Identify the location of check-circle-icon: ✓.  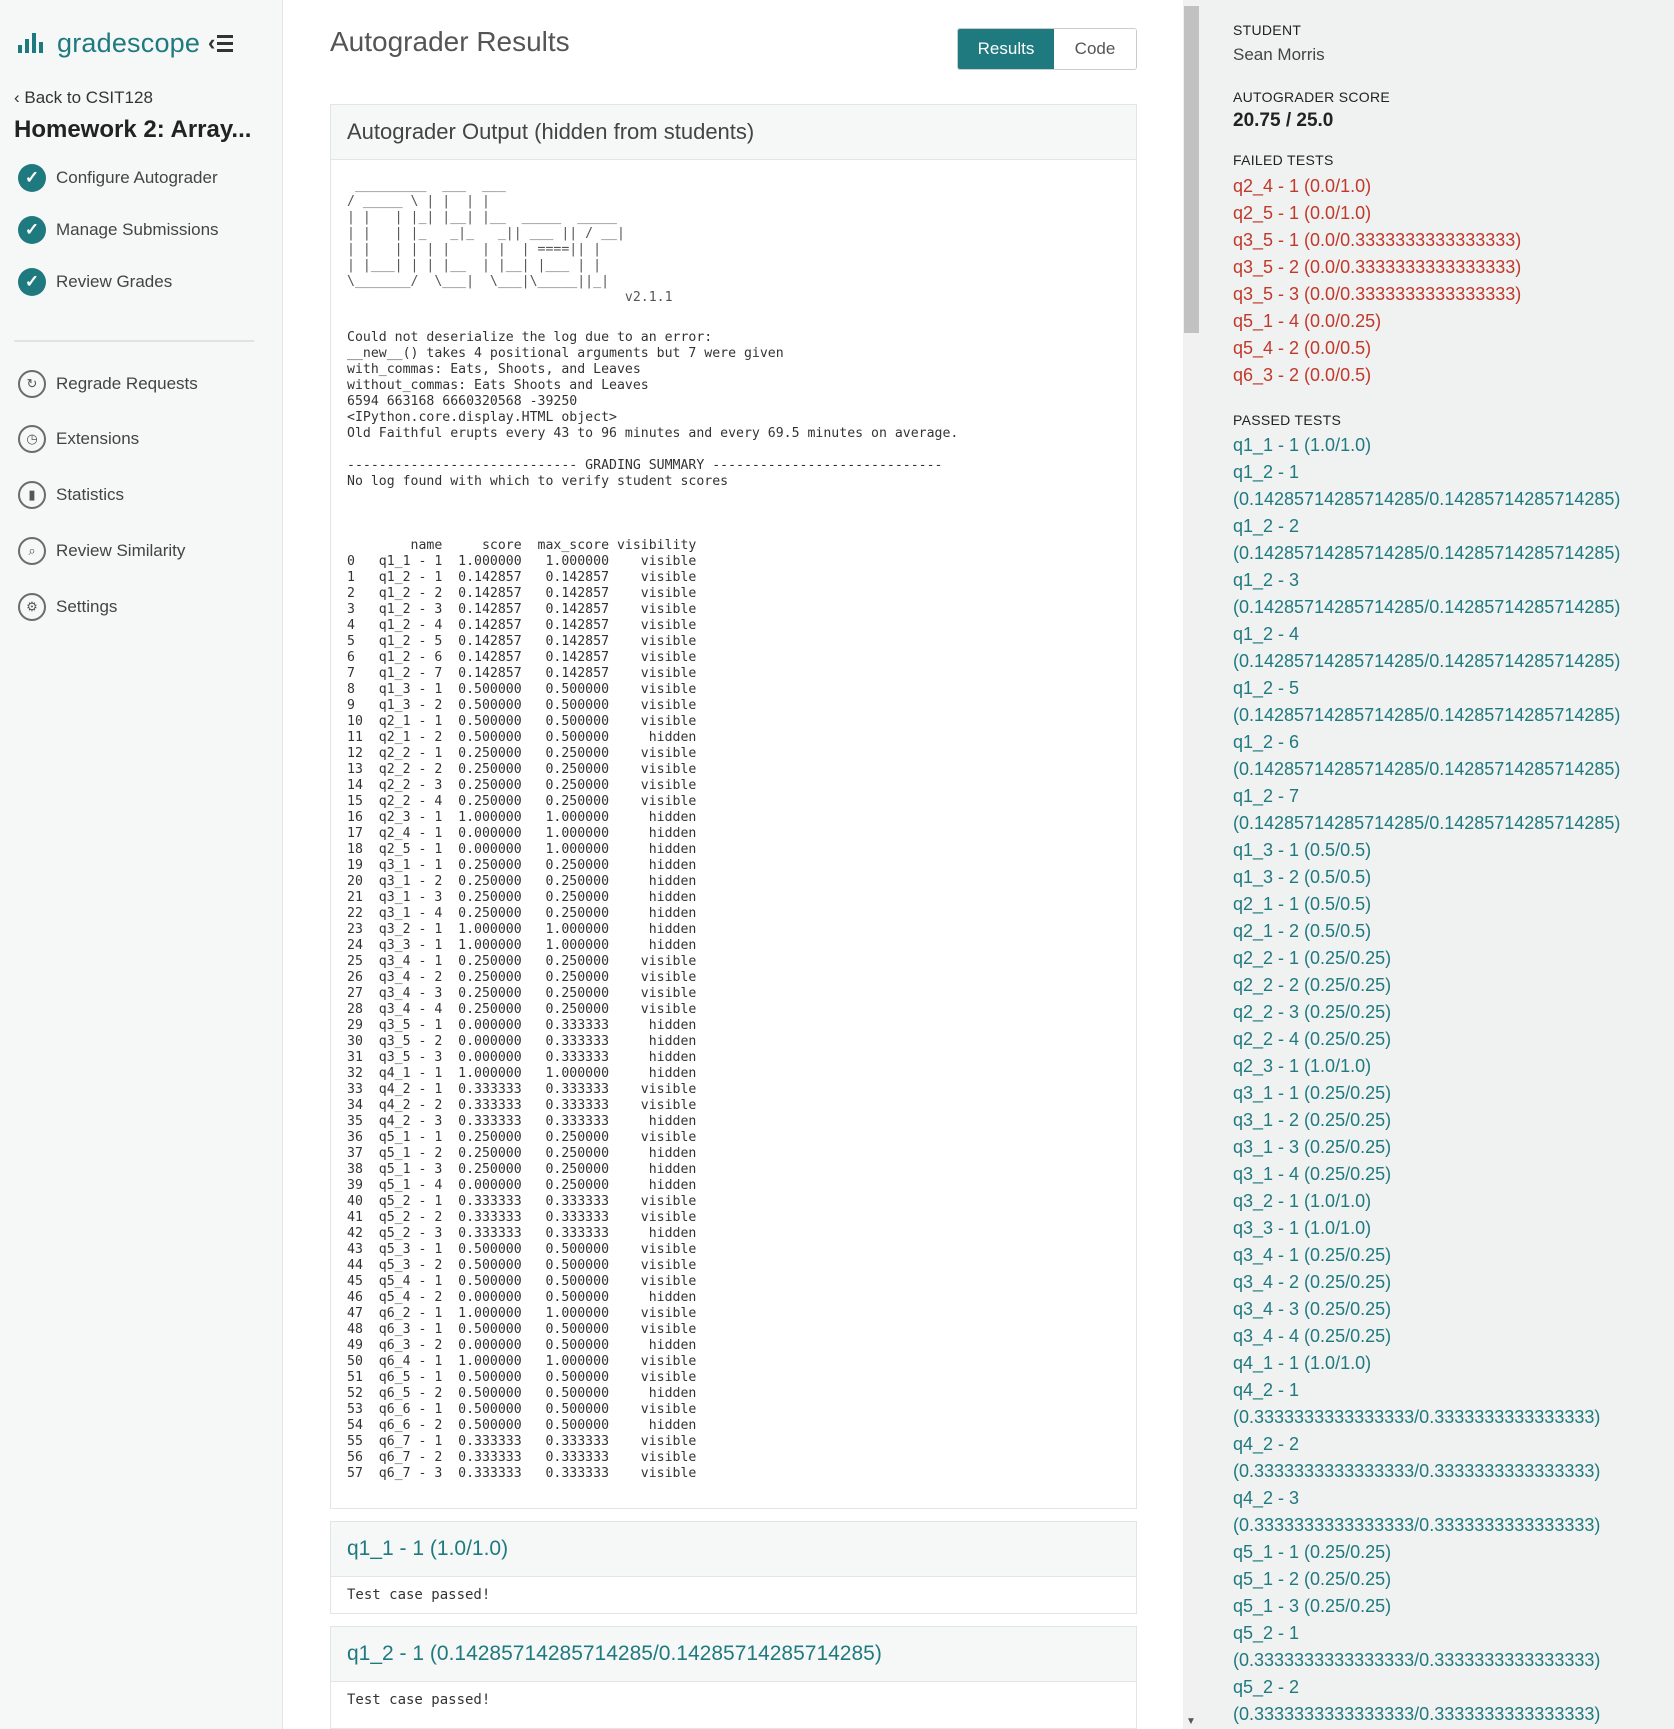
(32, 178).